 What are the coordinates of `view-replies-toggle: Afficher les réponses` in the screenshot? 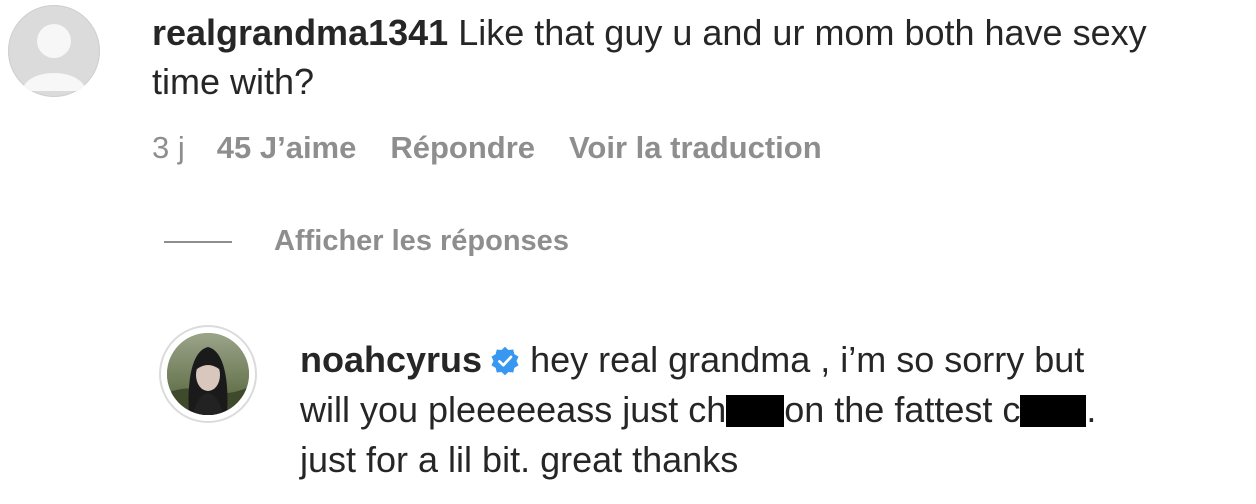 It's located at (366, 241).